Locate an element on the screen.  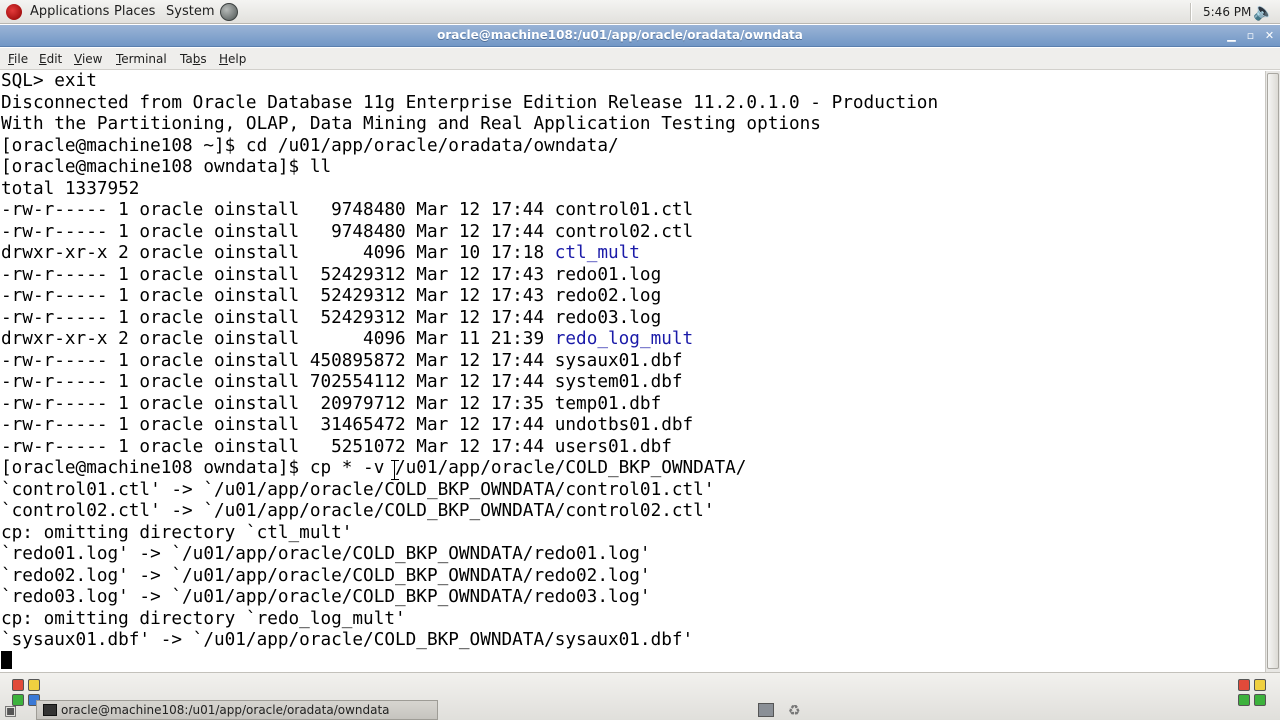
terminal-line: [oracle@machine108 owndata]$ ll is located at coordinates (166, 167).